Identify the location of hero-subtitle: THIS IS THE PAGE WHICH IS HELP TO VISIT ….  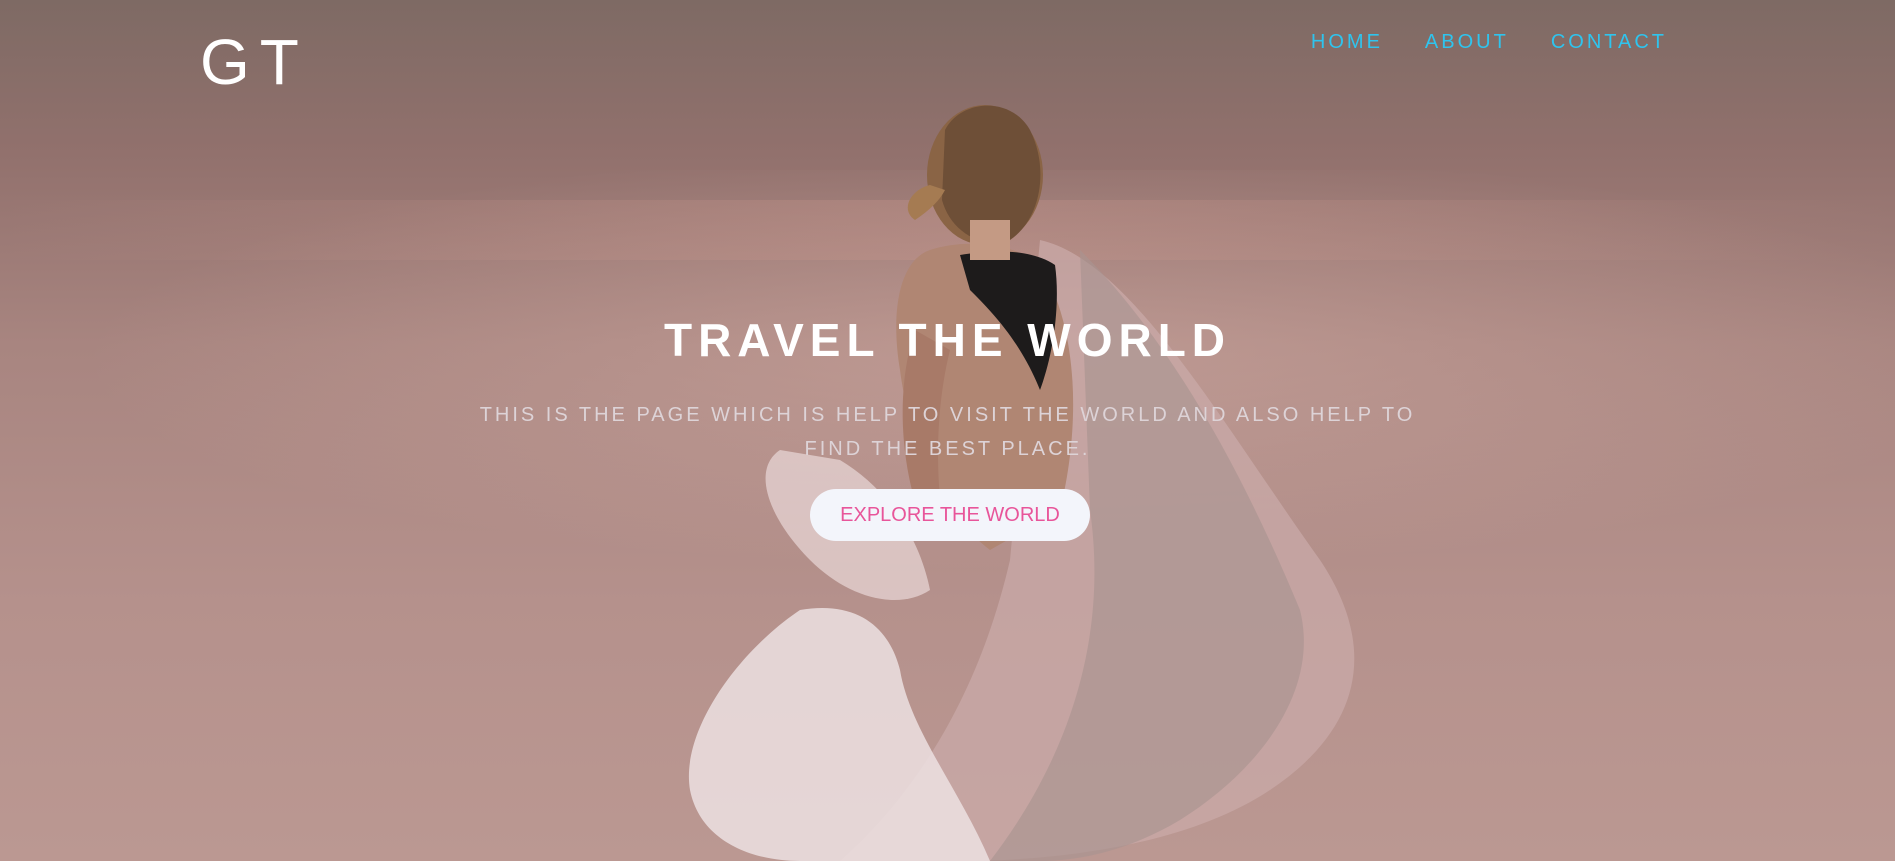
(947, 432).